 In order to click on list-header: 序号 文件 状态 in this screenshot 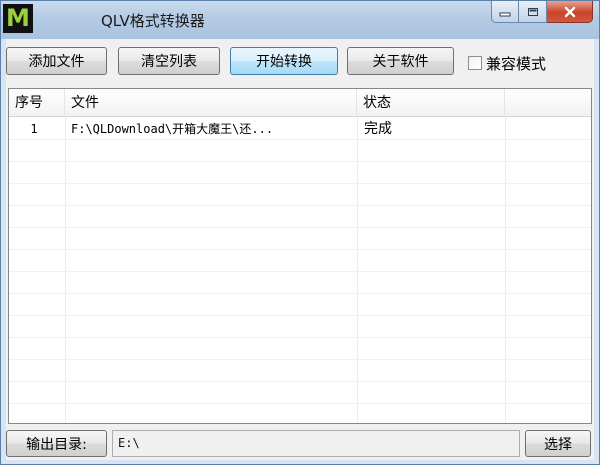, I will do `click(300, 103)`.